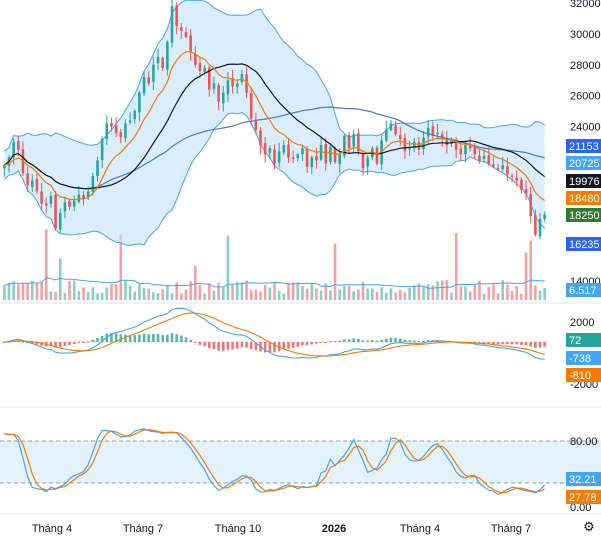 Image resolution: width=601 pixels, height=536 pixels. Describe the element at coordinates (584, 182) in the screenshot. I see `badge-bb-mid: 19976` at that location.